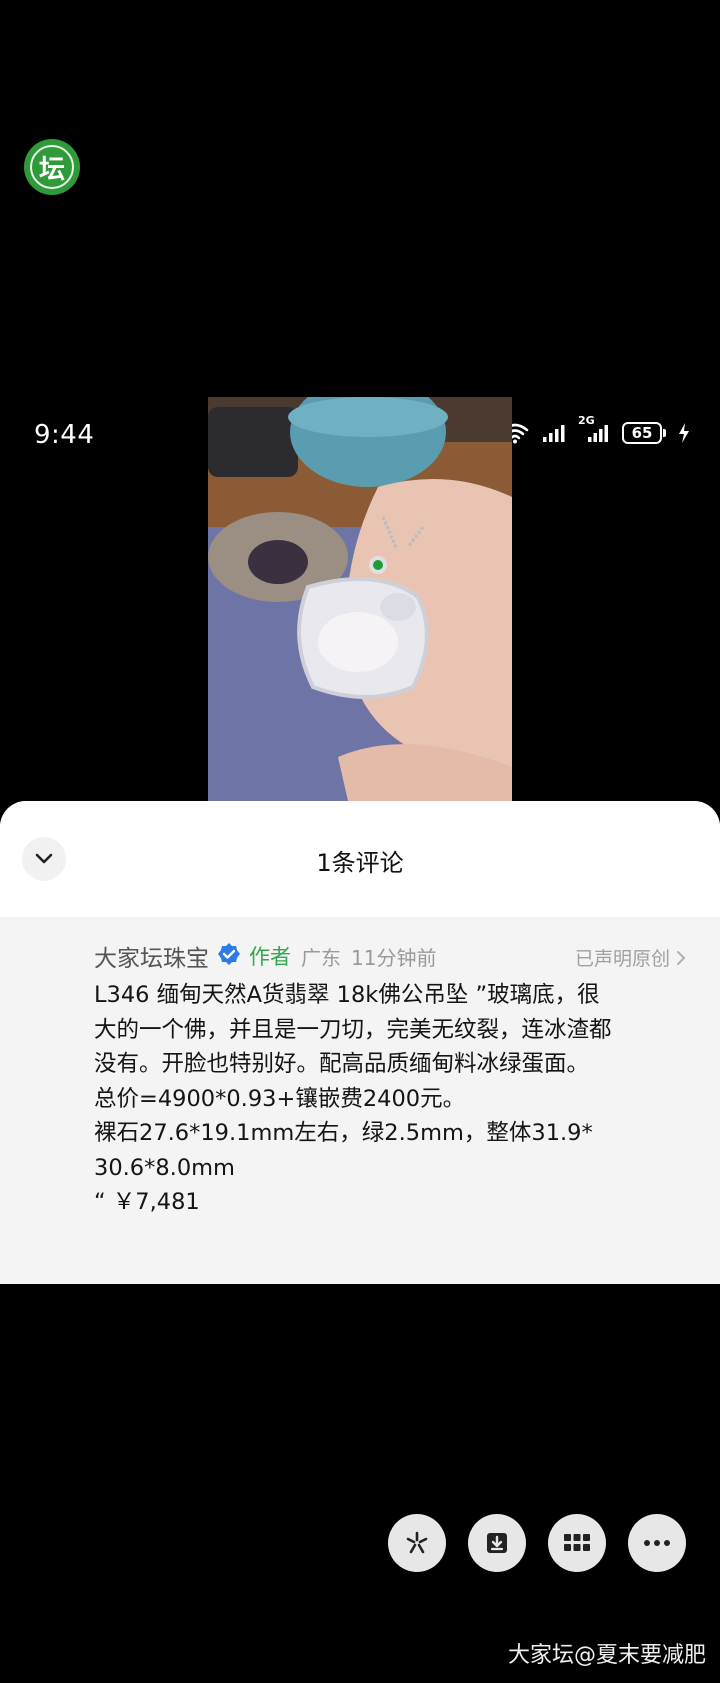 The height and width of the screenshot is (1683, 720). I want to click on originality-declaration: 已声明原创, so click(630, 957).